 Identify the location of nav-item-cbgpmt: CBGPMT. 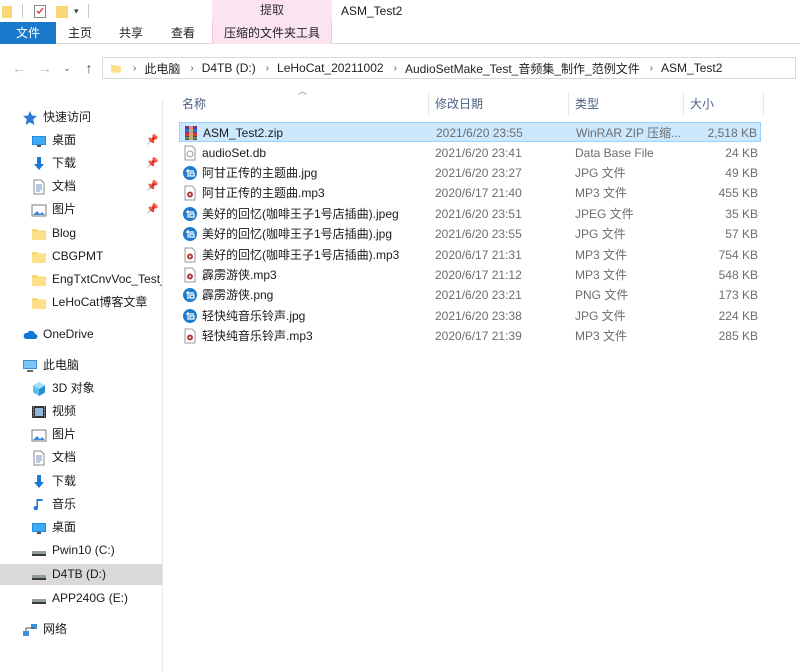
(81, 256).